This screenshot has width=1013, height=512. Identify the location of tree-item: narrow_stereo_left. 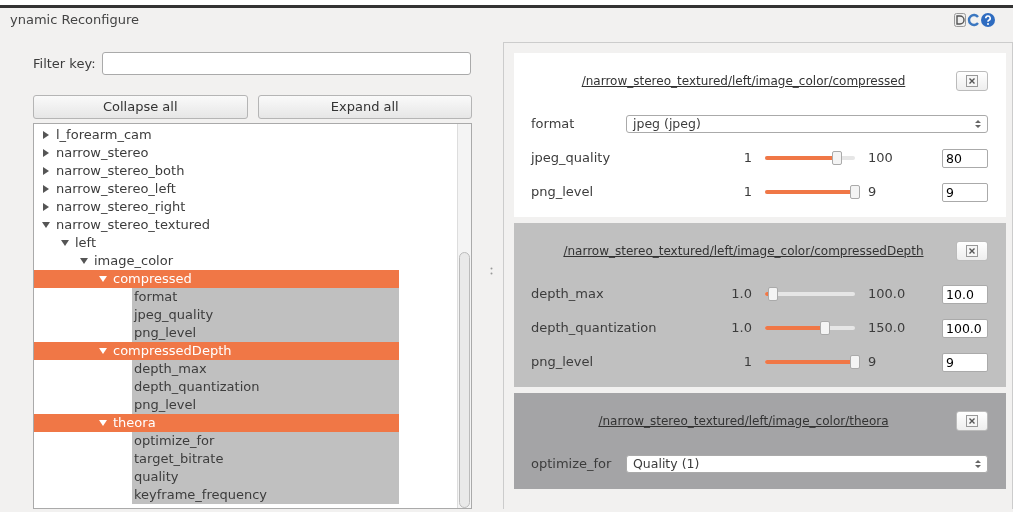
(116, 189).